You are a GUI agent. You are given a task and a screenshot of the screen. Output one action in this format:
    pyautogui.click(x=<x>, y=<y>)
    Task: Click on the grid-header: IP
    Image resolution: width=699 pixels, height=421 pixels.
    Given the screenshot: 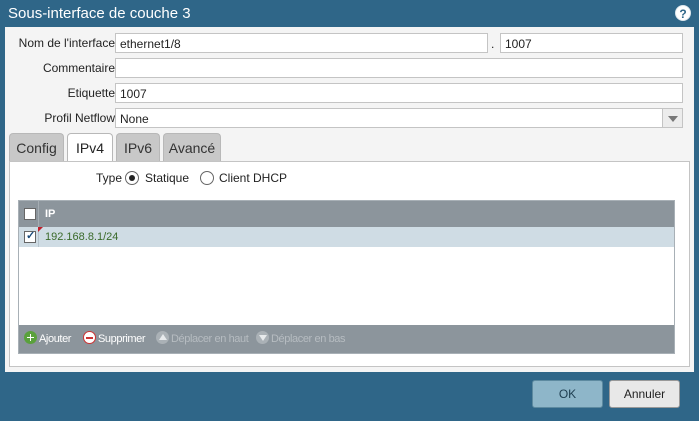 What is the action you would take?
    pyautogui.click(x=346, y=214)
    